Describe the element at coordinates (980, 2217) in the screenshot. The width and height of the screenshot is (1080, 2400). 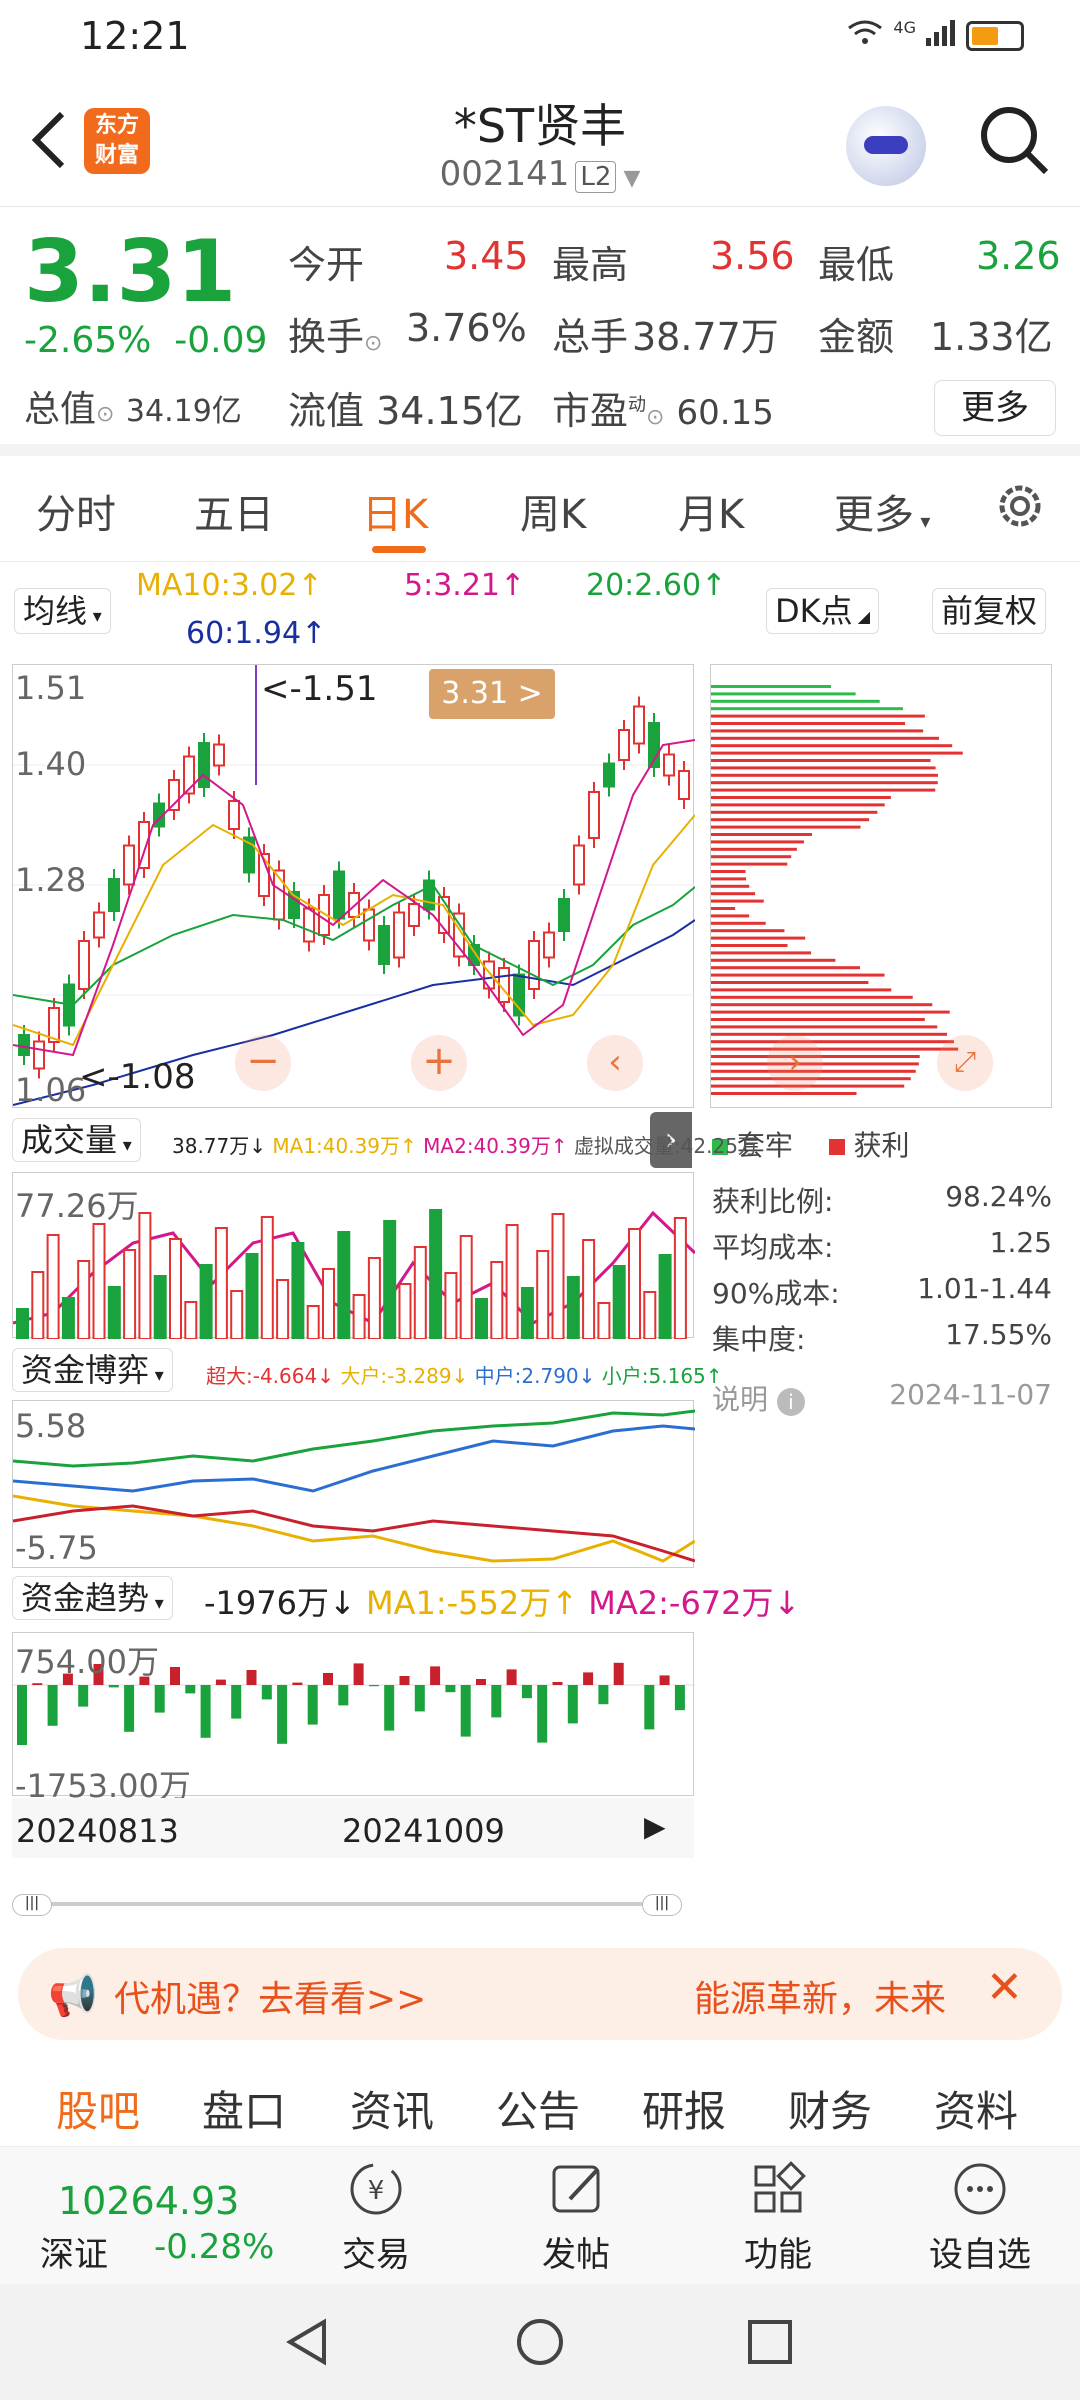
I see `watchlist-button: 设自选` at that location.